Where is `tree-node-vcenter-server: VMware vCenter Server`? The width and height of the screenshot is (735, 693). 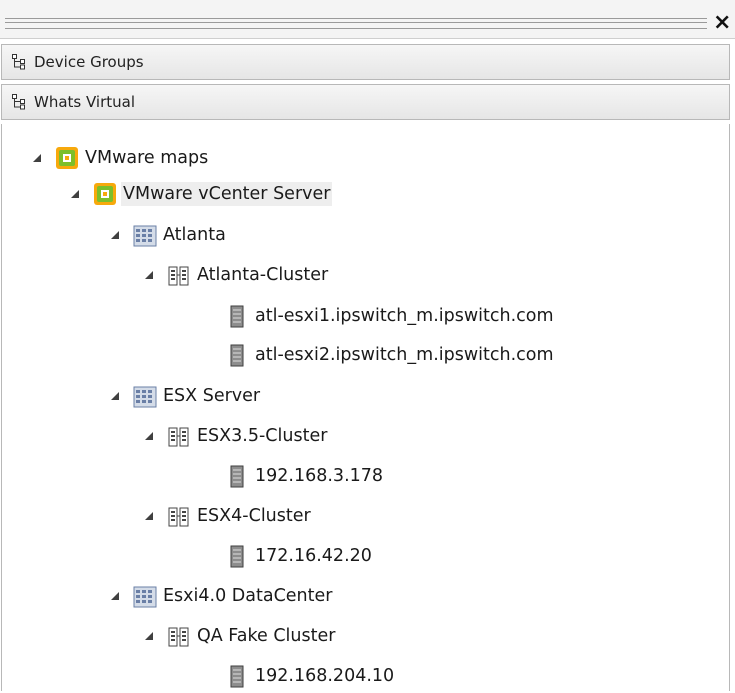
tree-node-vcenter-server: VMware vCenter Server is located at coordinates (202, 194).